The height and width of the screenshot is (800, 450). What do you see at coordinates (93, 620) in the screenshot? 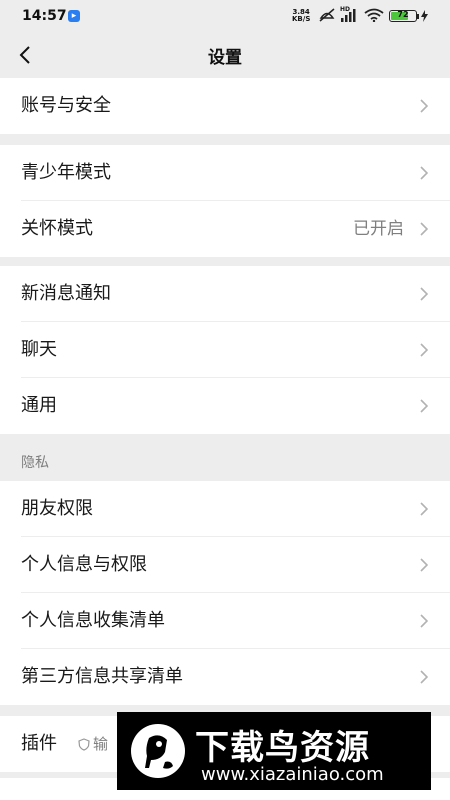
I see `info-collection-list-label: 个人信息收集清单` at bounding box center [93, 620].